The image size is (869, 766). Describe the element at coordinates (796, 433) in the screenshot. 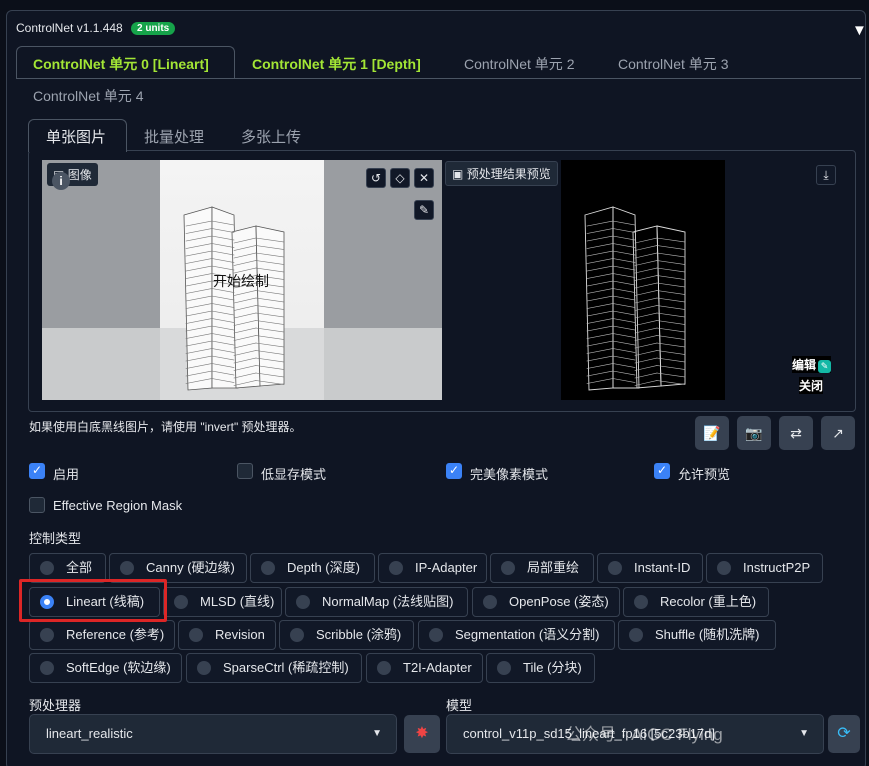

I see `swap-icon: ⇄` at that location.